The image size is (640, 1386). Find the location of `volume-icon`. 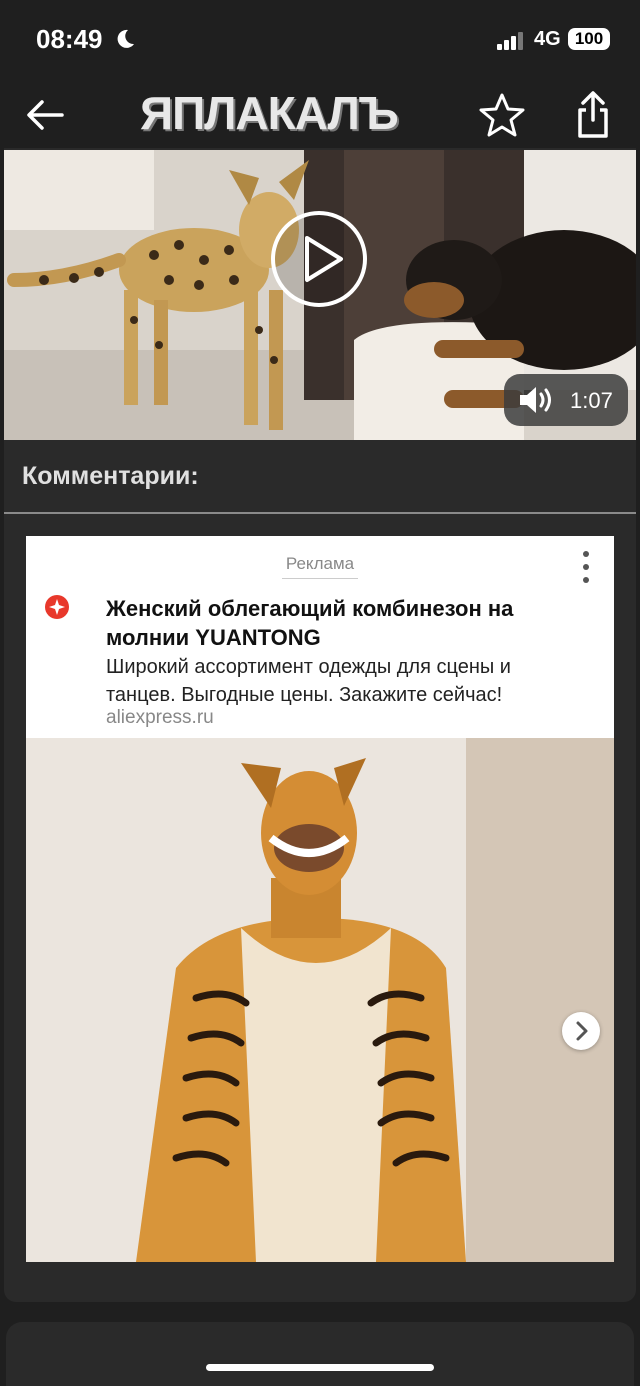

volume-icon is located at coordinates (536, 400).